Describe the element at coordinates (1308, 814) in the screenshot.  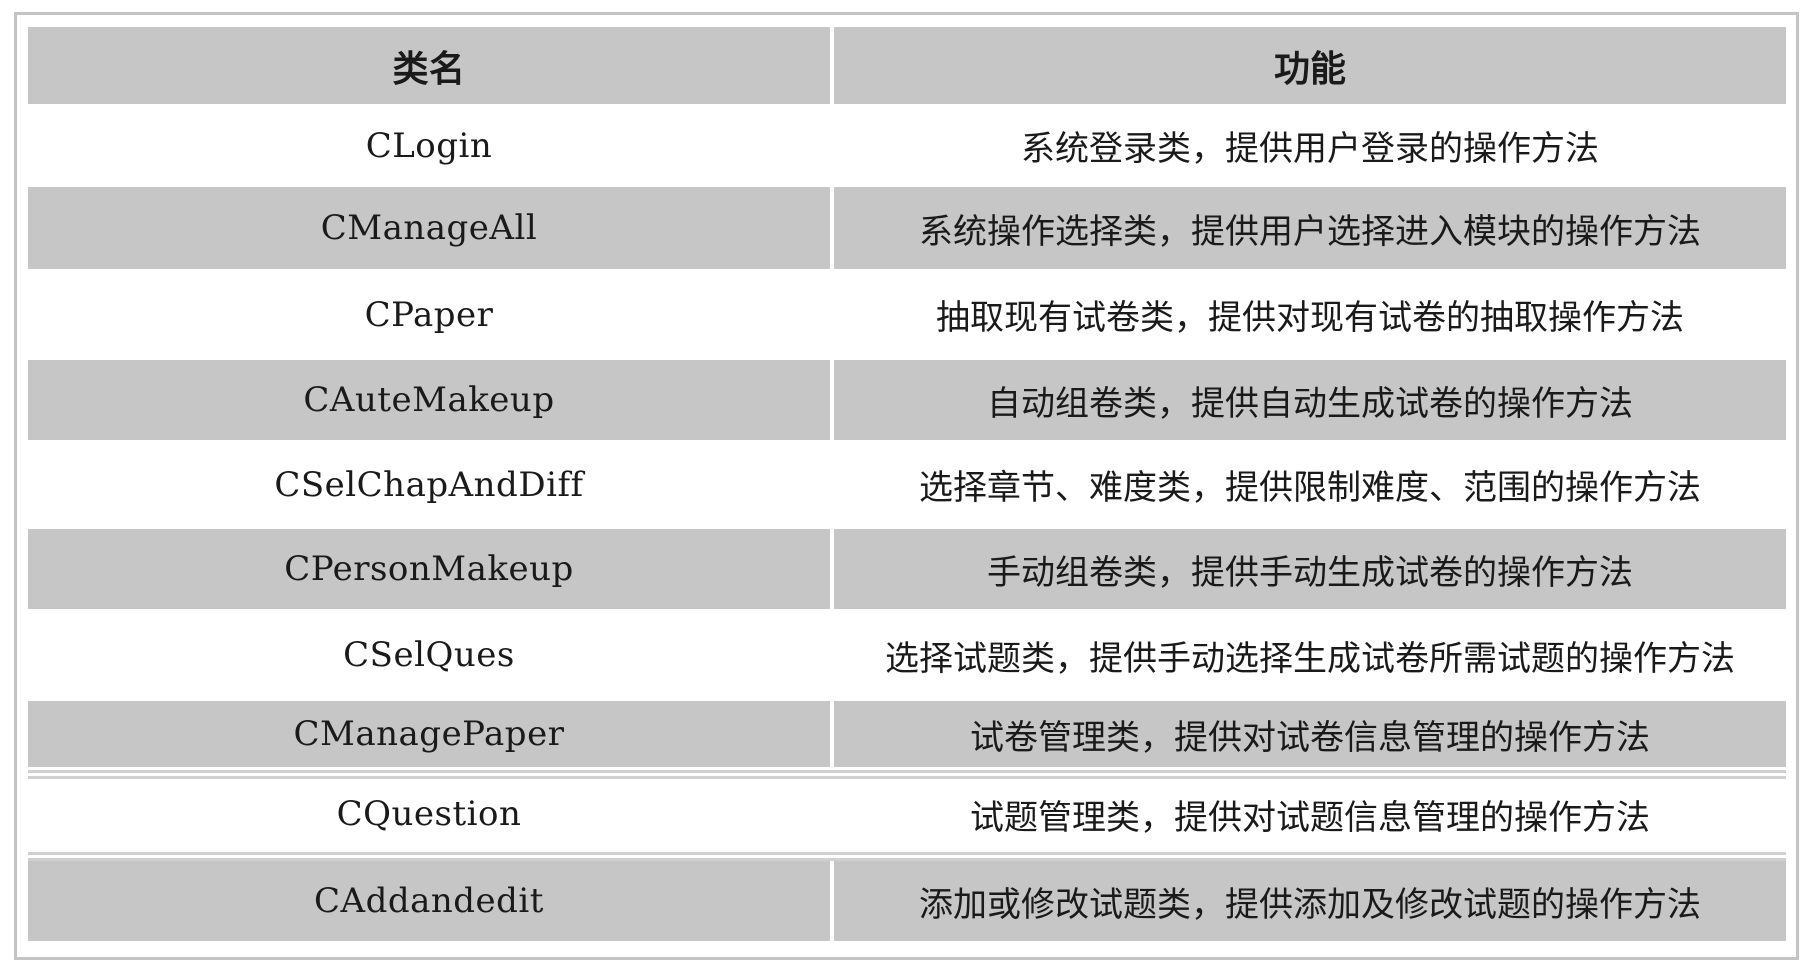
I see `function-cell: 试题管理类，提供对试题信息管理的操作方法` at that location.